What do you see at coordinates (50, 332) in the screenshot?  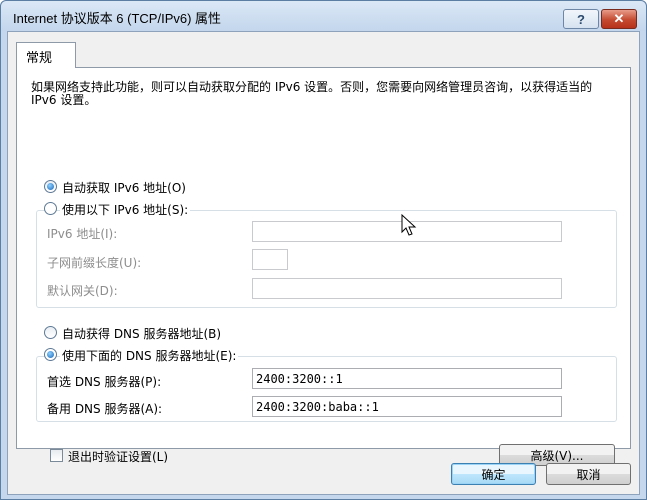 I see `dns-auto-radio` at bounding box center [50, 332].